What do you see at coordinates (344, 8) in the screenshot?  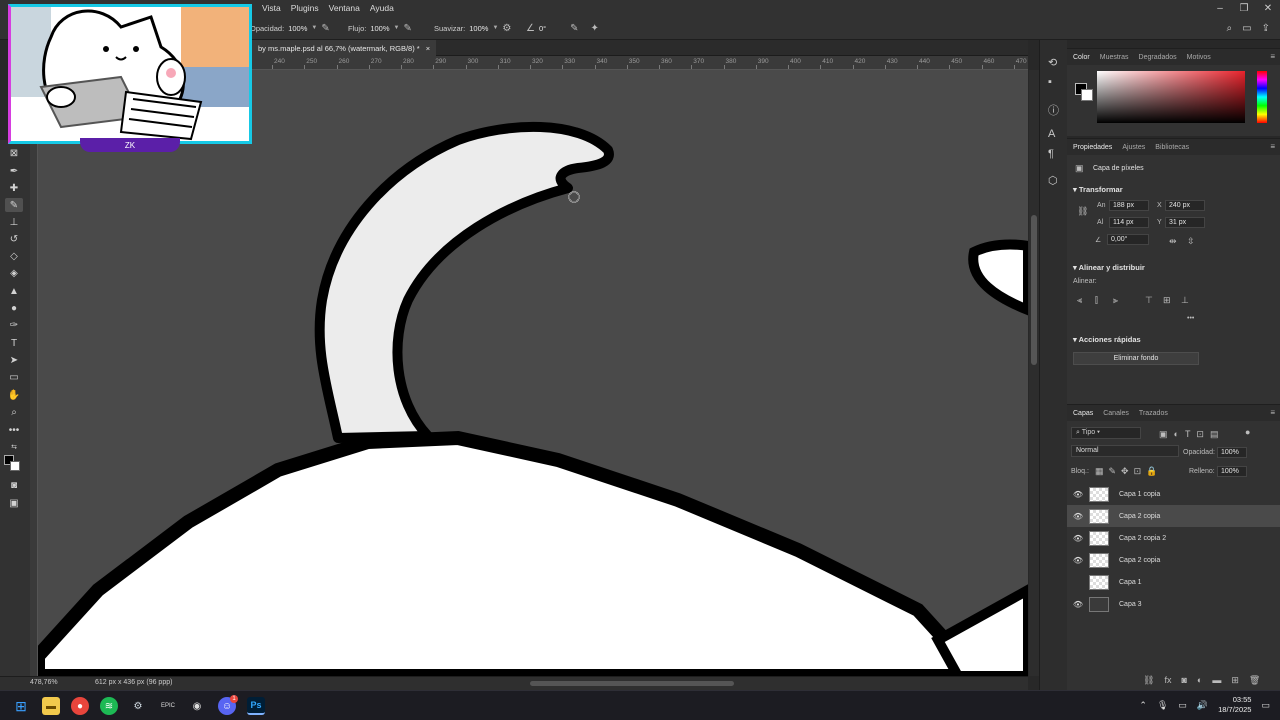 I see `menu-ventana: Ventana` at bounding box center [344, 8].